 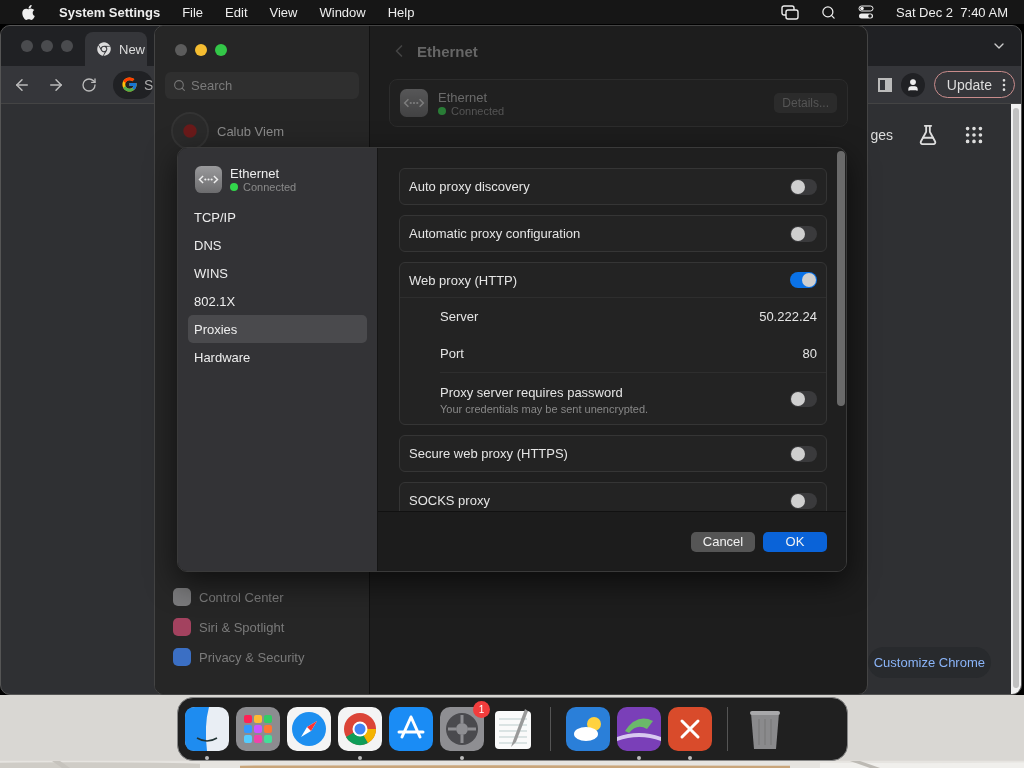 I want to click on menu-item: File, so click(x=193, y=12).